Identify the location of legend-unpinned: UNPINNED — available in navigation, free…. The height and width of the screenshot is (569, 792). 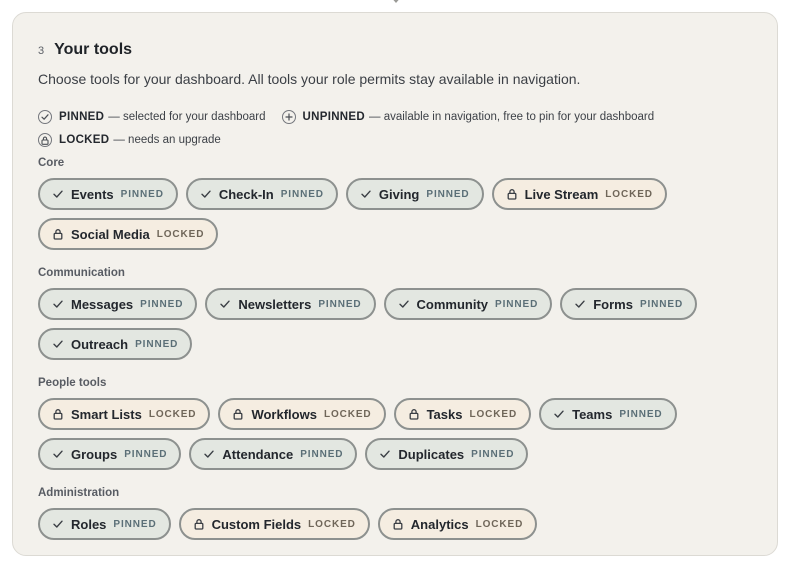
(468, 117).